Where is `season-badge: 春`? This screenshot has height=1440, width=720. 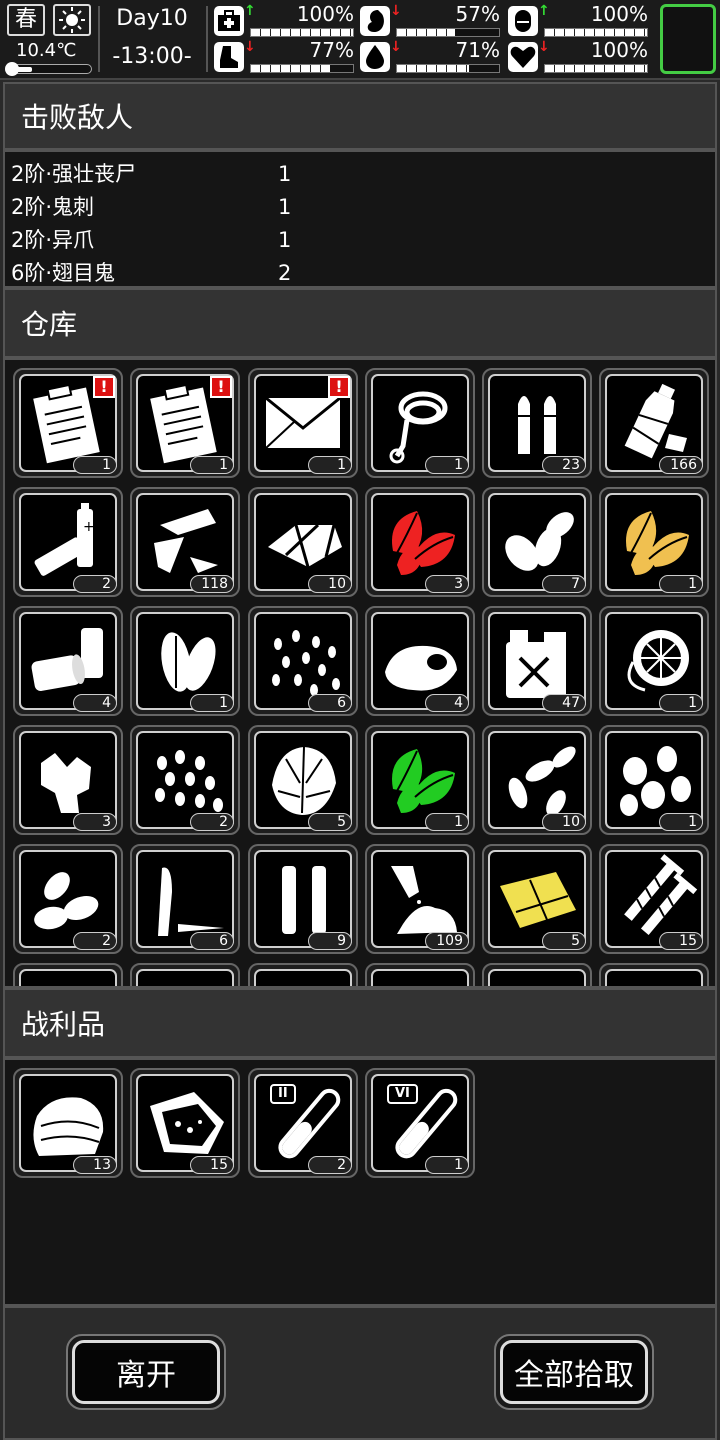
season-badge: 春 is located at coordinates (26, 20).